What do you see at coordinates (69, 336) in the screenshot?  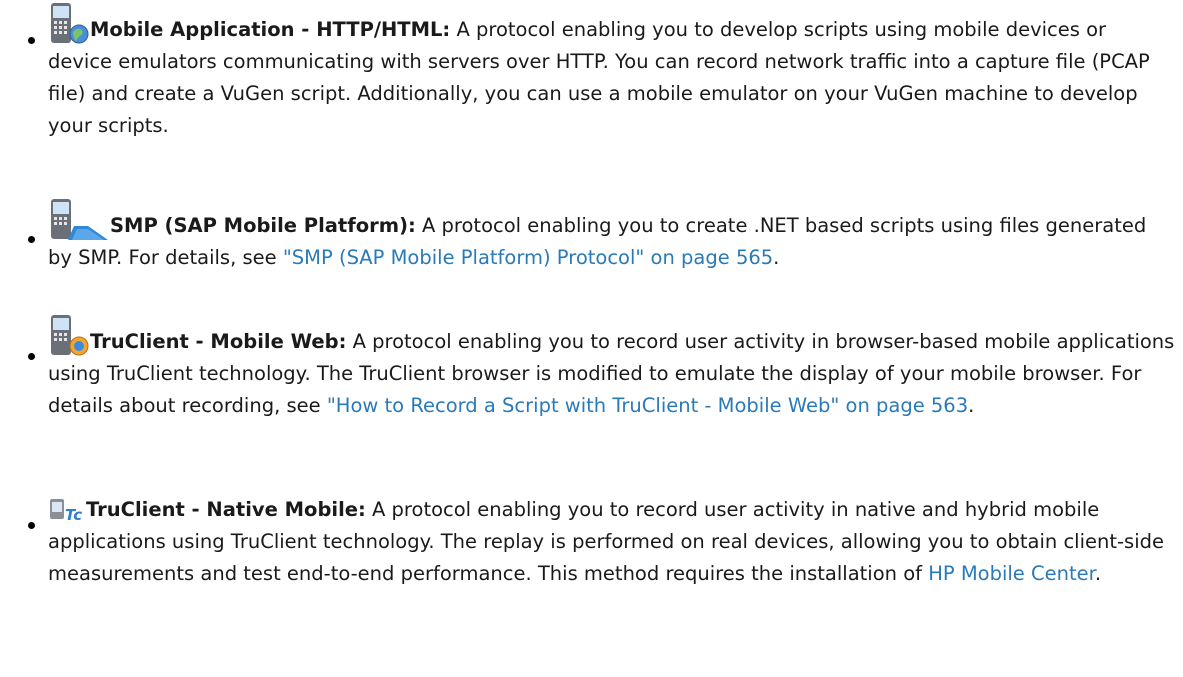 I see `mobile-web-icon` at bounding box center [69, 336].